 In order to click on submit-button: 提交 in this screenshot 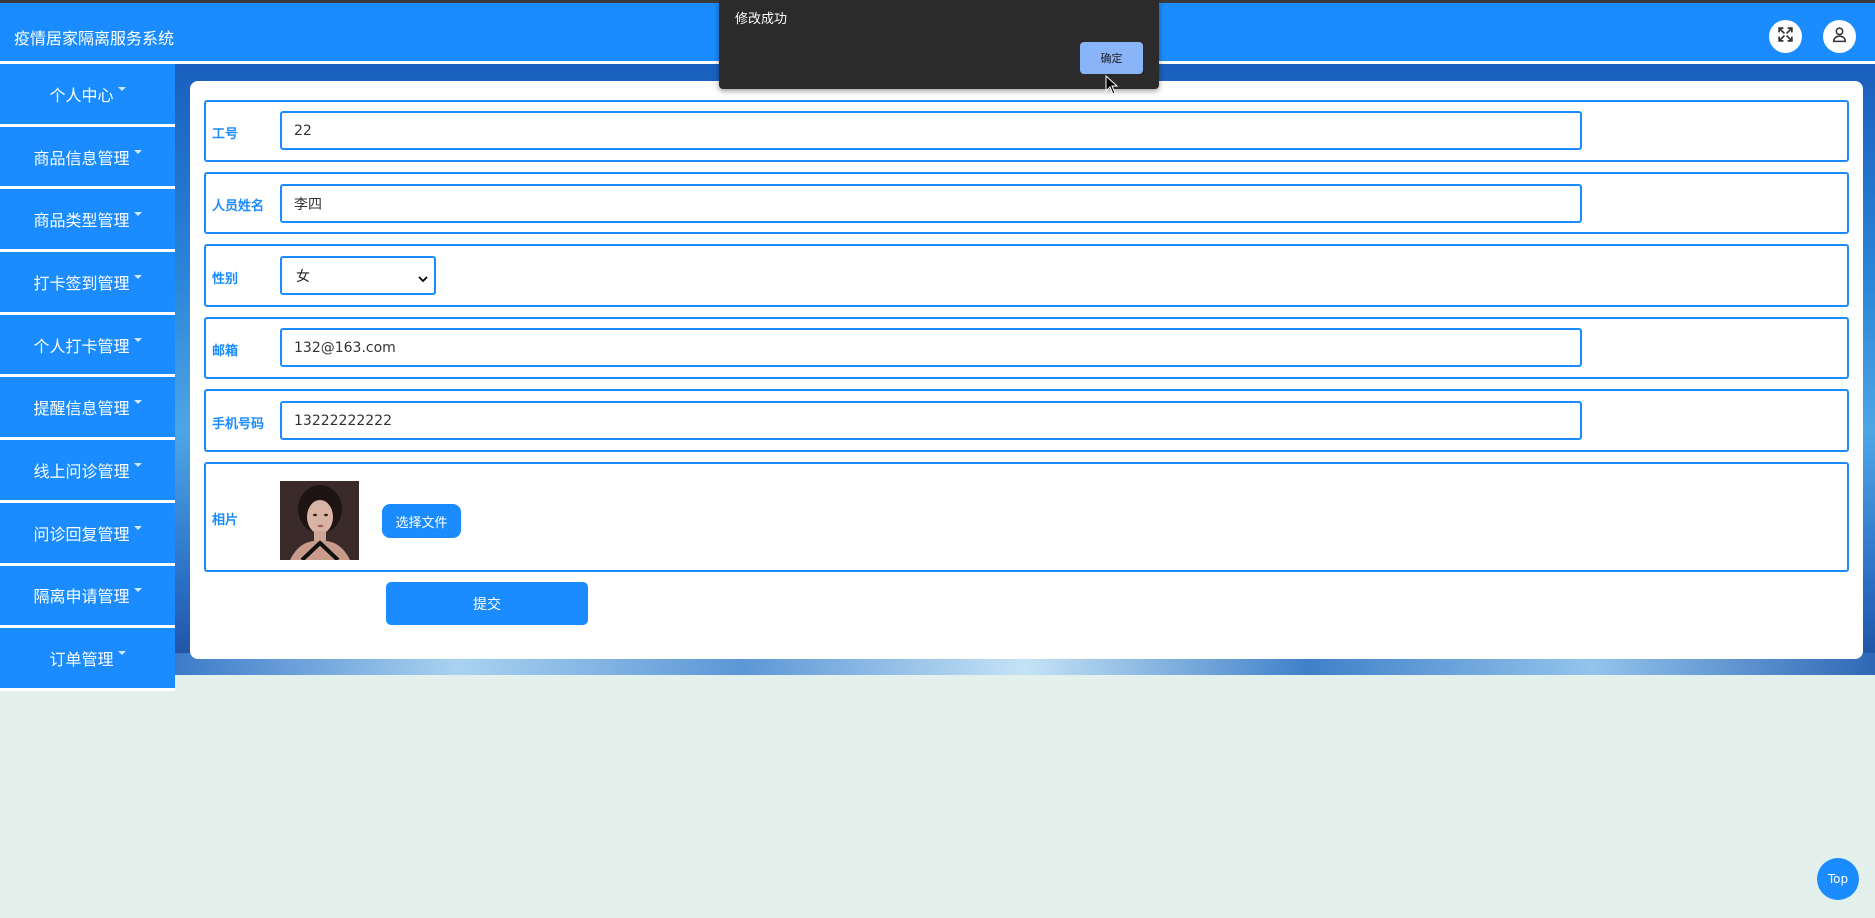, I will do `click(487, 603)`.